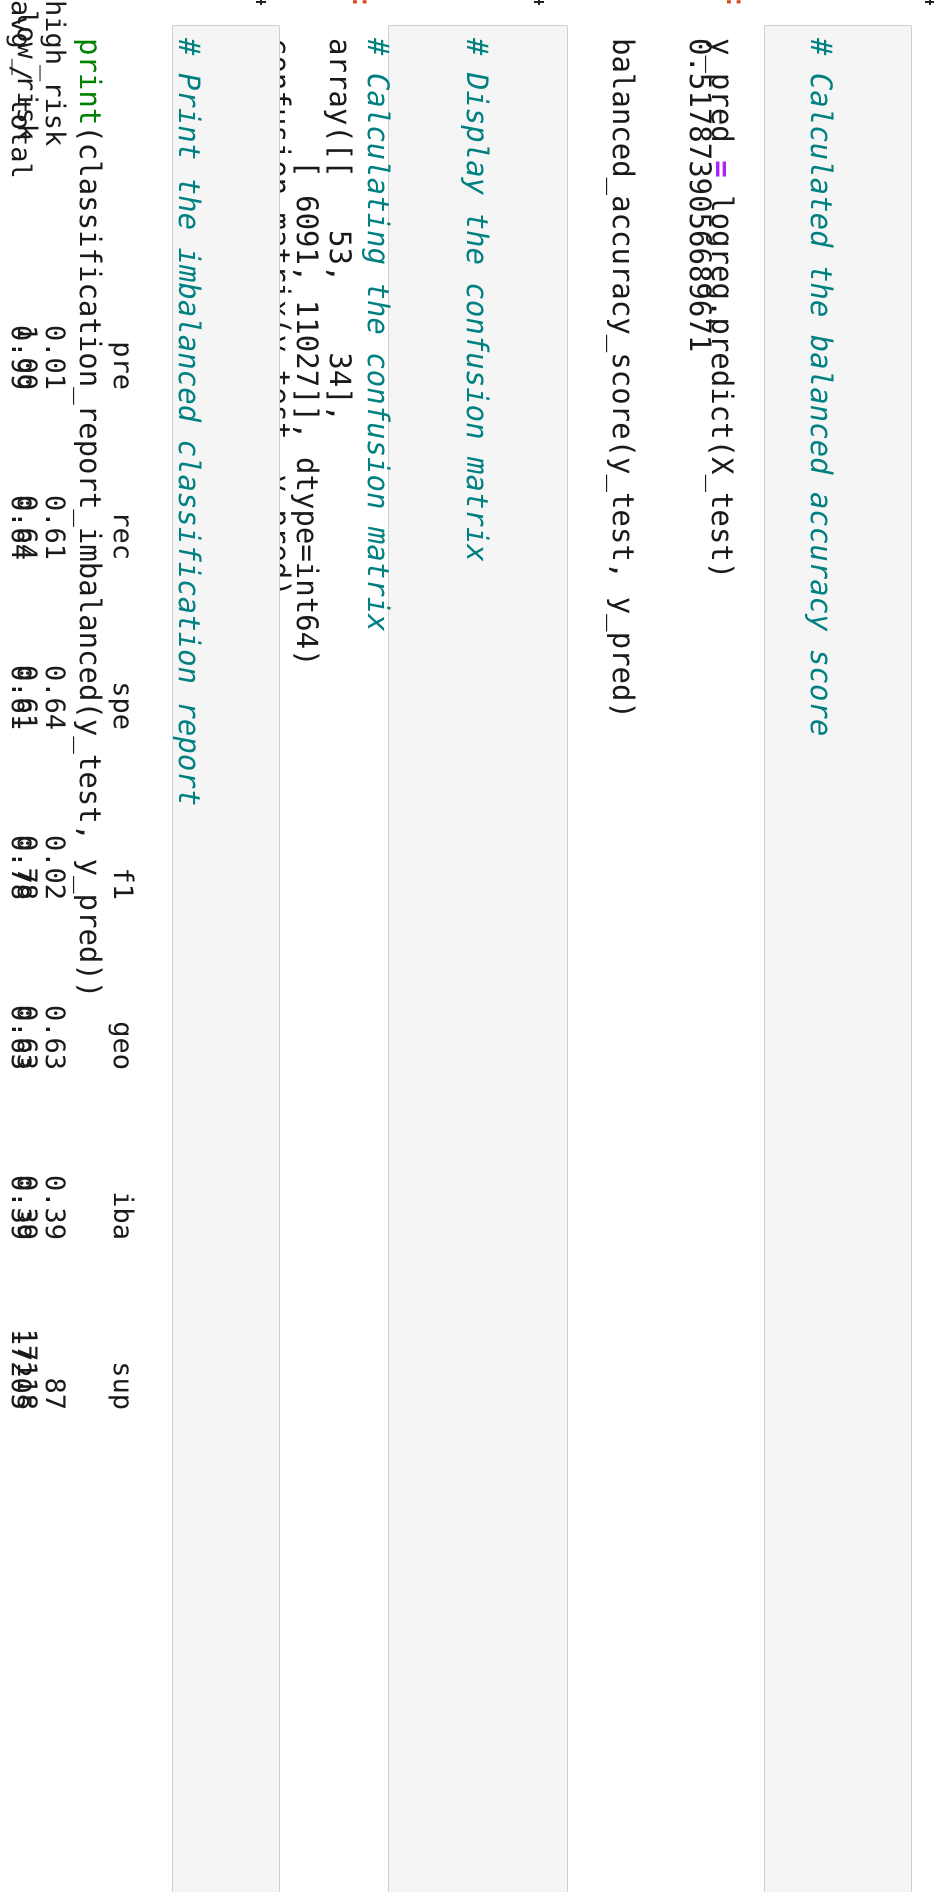 The width and height of the screenshot is (934, 1892). Describe the element at coordinates (54, 73) in the screenshot. I see `report-row-label: high_risk` at that location.